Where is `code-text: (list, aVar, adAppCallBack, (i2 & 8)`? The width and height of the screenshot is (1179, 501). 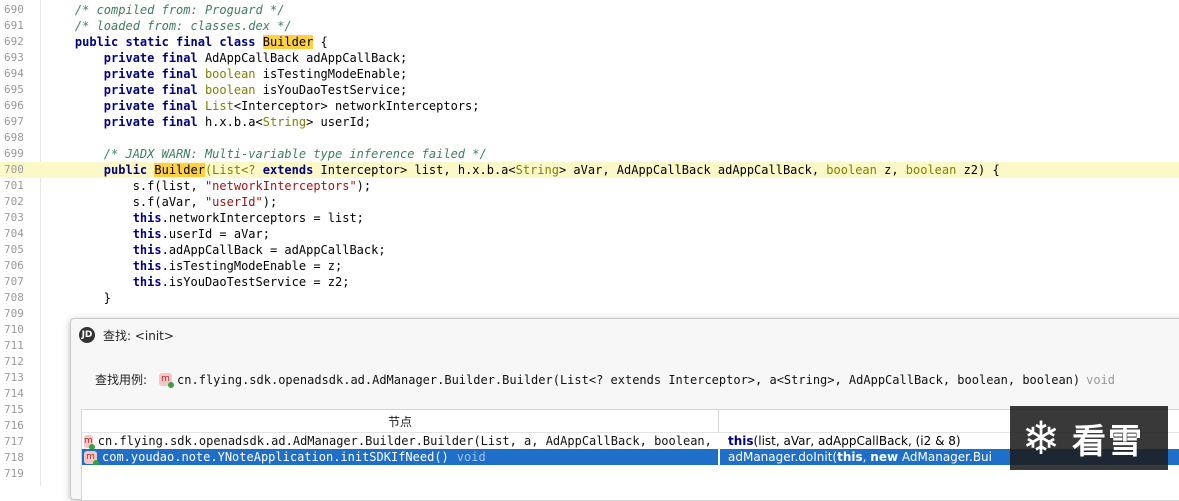 code-text: (list, aVar, adAppCallBack, (i2 & 8) is located at coordinates (859, 441).